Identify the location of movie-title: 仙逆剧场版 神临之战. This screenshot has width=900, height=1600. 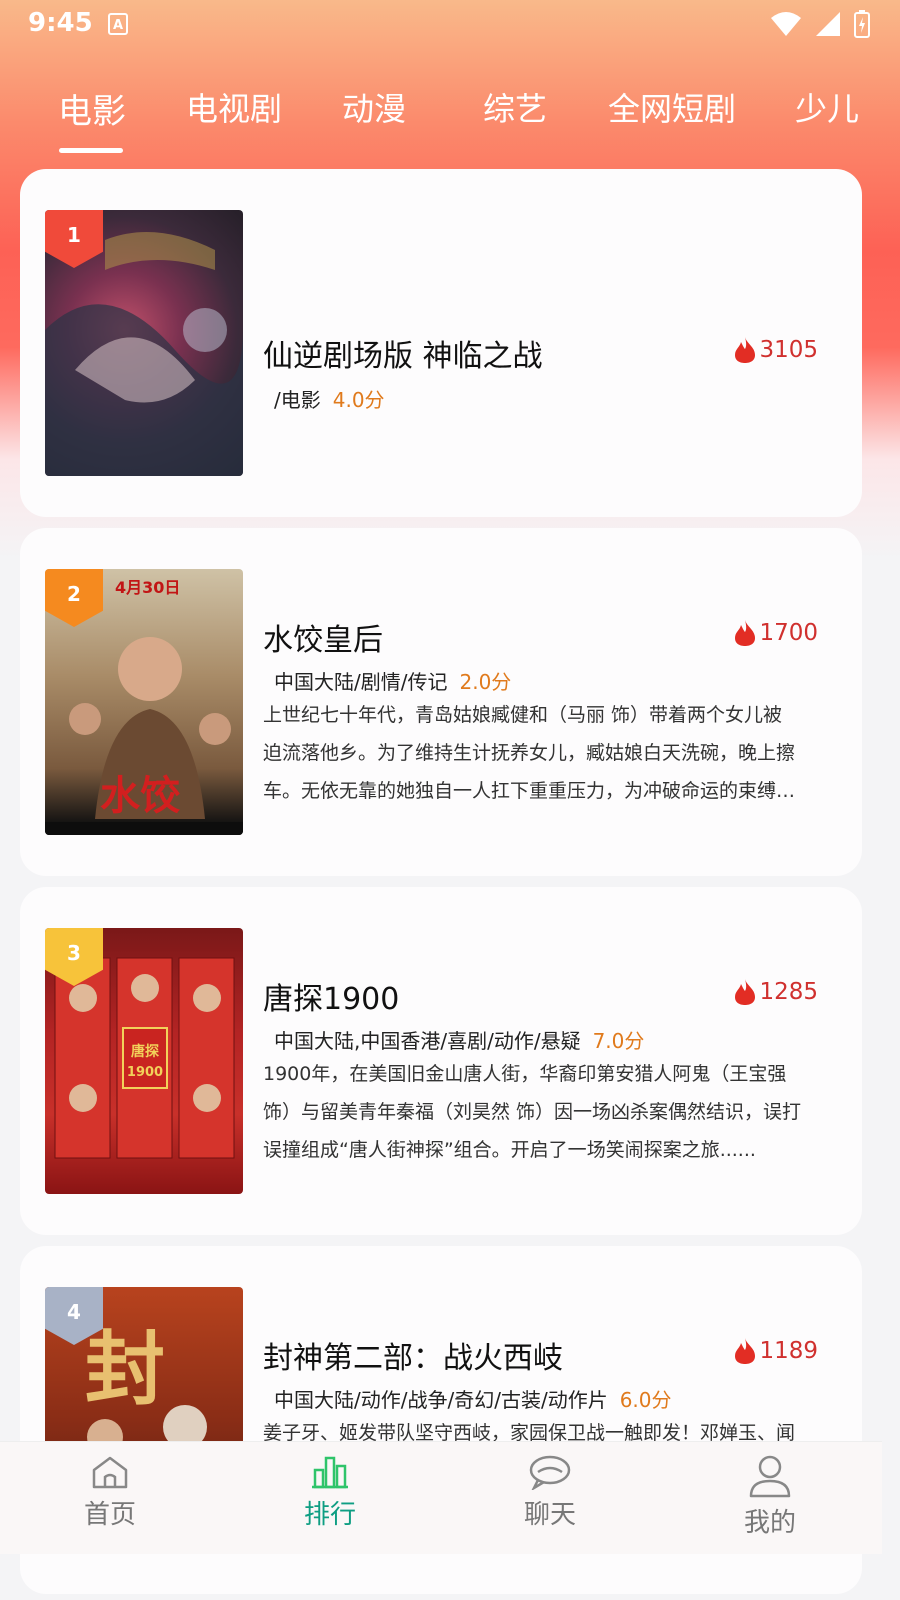
(403, 356).